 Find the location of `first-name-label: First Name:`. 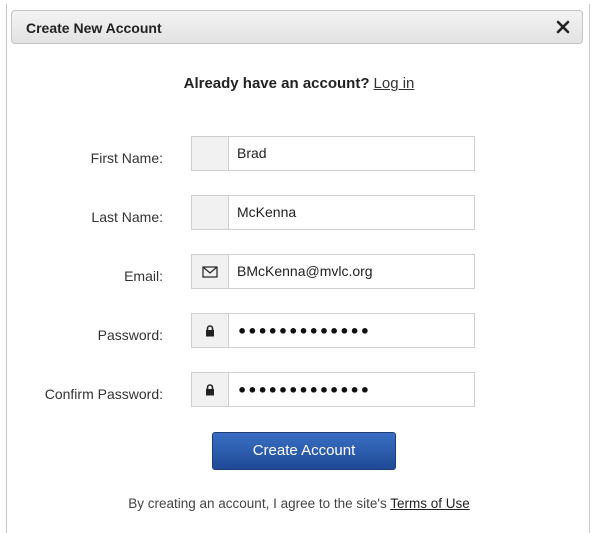

first-name-label: First Name: is located at coordinates (126, 158).